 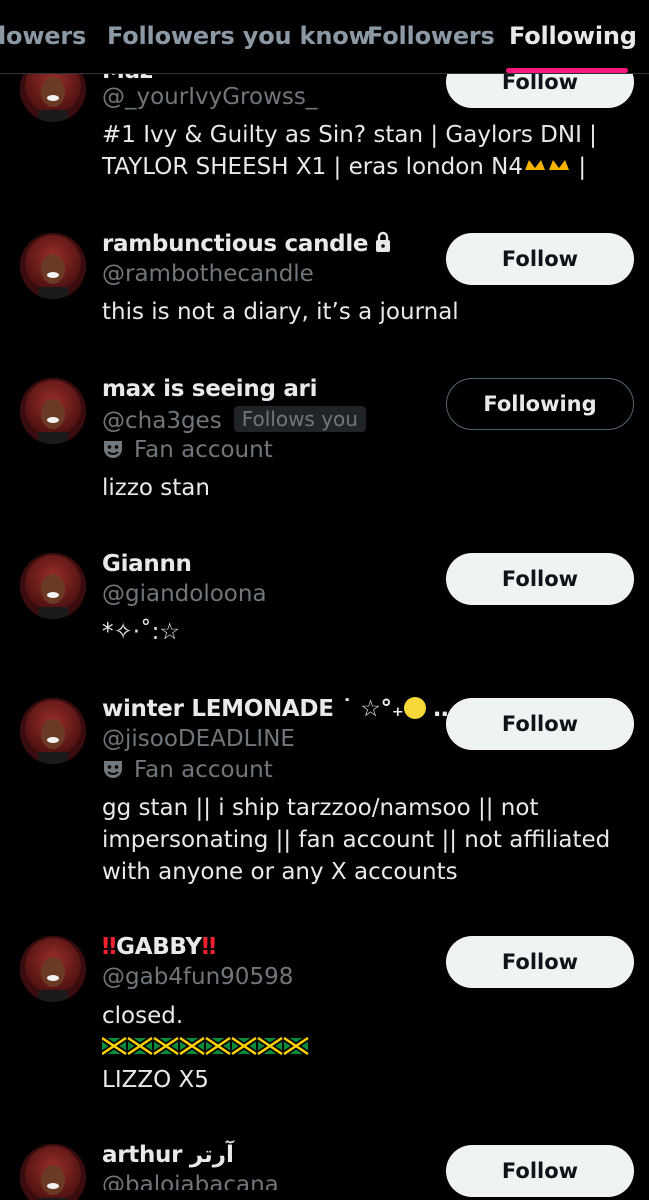 I want to click on jamaica-flag-icon, so click(x=207, y=1046).